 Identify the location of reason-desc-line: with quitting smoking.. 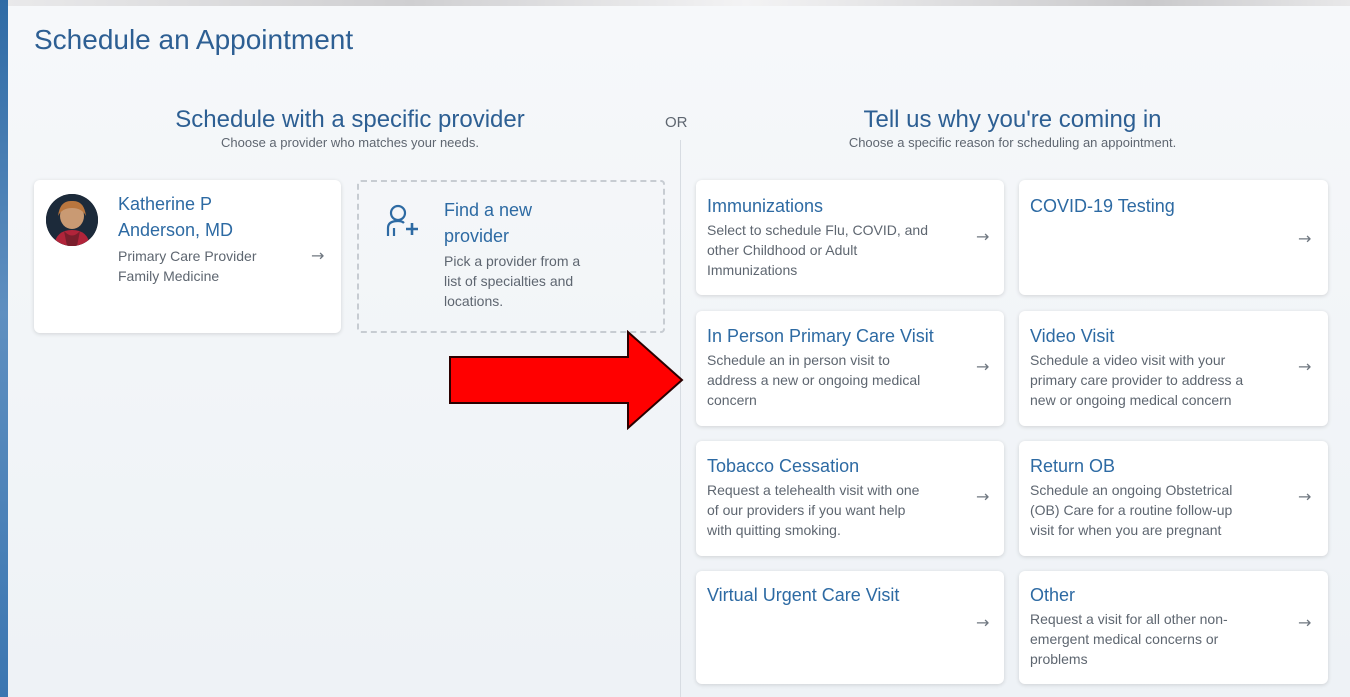
(774, 530).